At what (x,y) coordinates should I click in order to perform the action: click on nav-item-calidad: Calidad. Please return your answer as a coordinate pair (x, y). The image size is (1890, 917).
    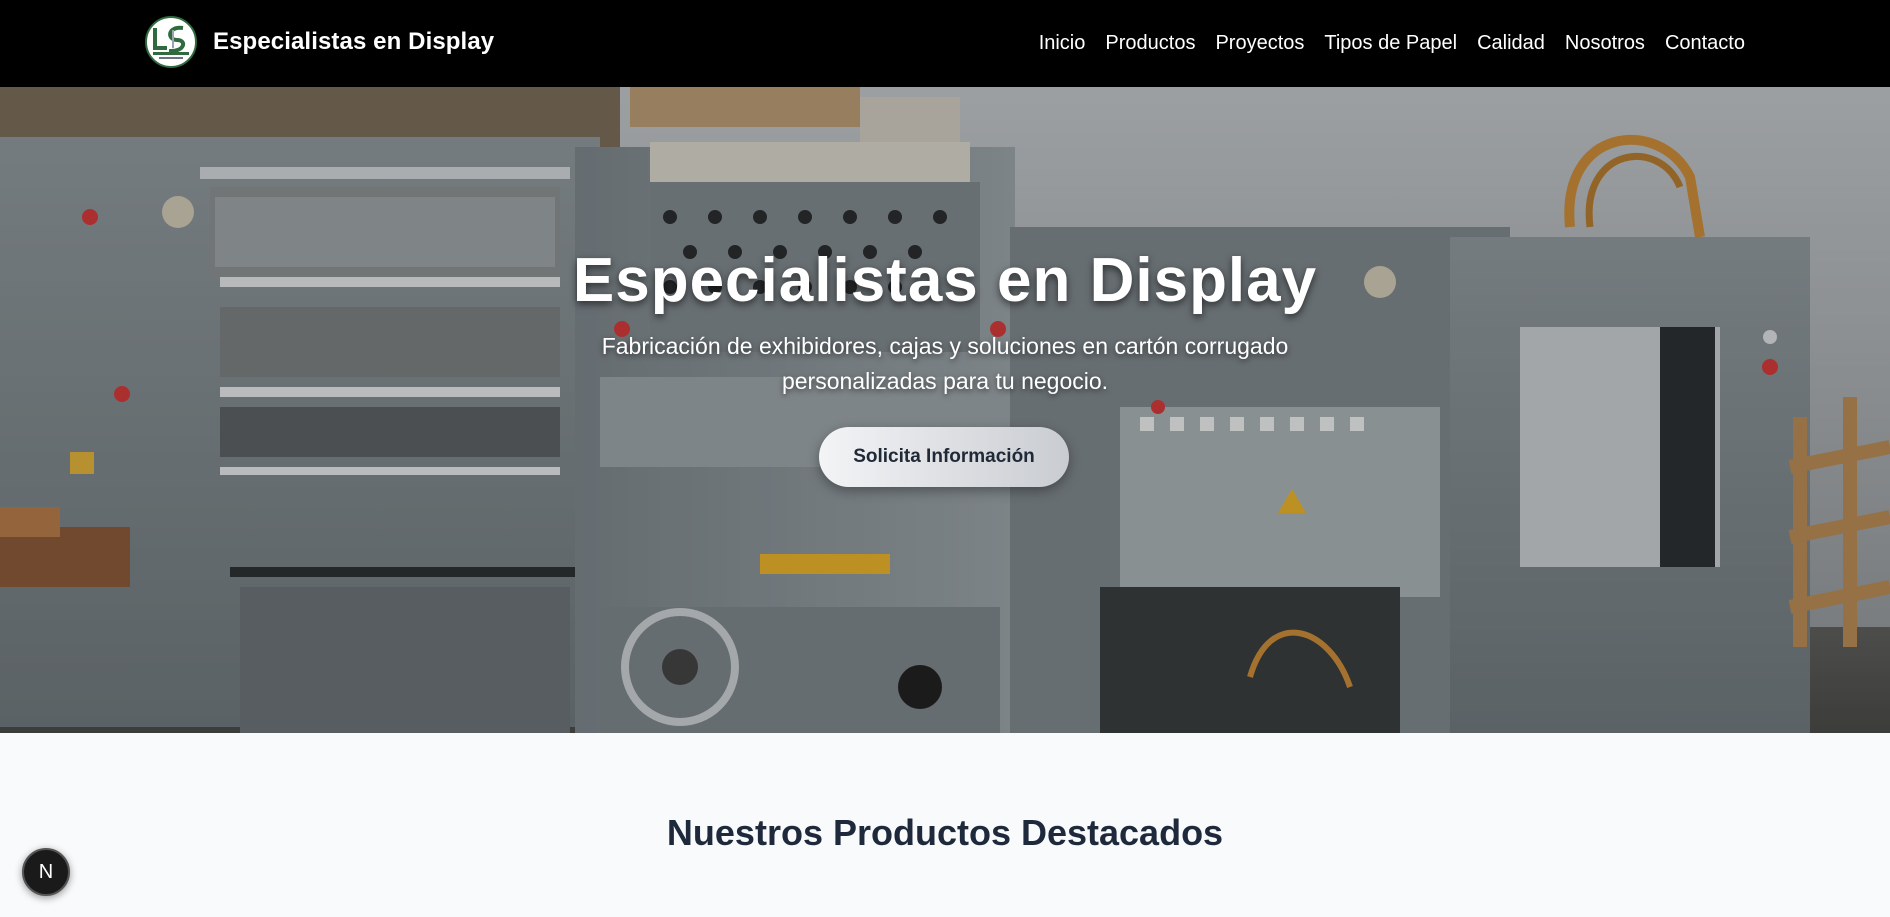
    Looking at the image, I should click on (1511, 43).